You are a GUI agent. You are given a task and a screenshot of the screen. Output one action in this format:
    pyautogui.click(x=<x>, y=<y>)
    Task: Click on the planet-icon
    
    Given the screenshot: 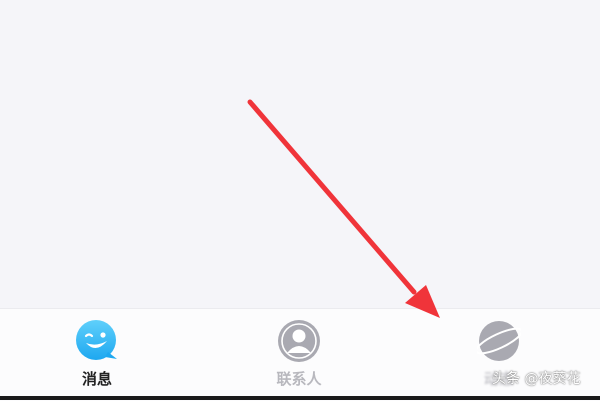 What is the action you would take?
    pyautogui.click(x=499, y=341)
    